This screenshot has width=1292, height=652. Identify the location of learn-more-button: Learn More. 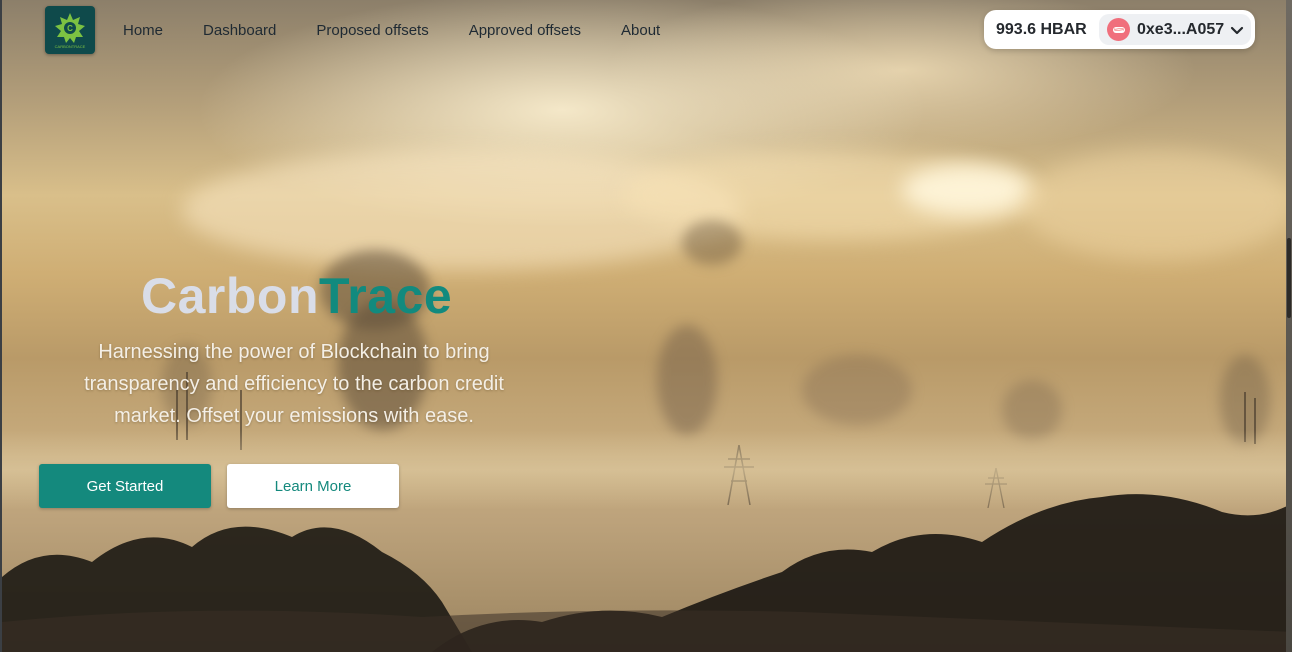
(313, 486).